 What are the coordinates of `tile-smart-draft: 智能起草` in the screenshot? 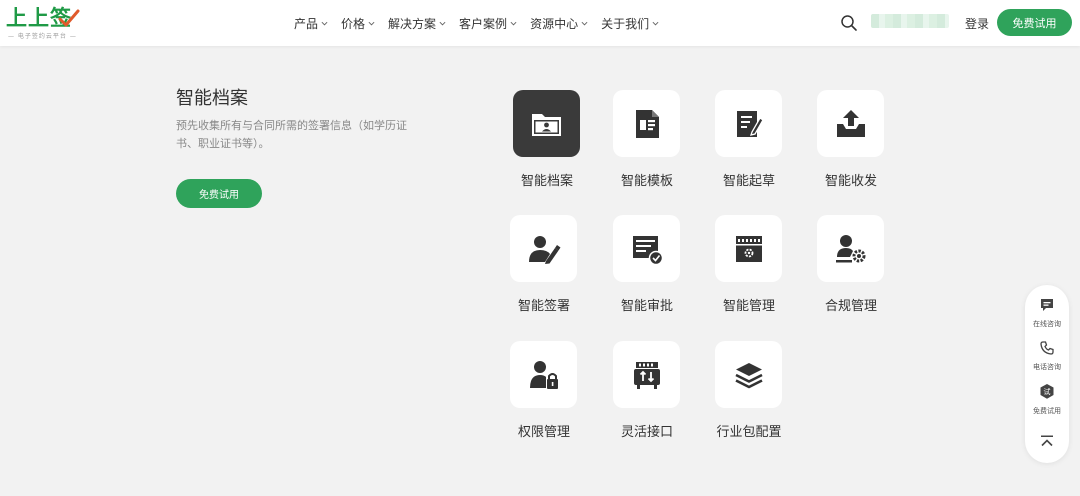 It's located at (749, 145).